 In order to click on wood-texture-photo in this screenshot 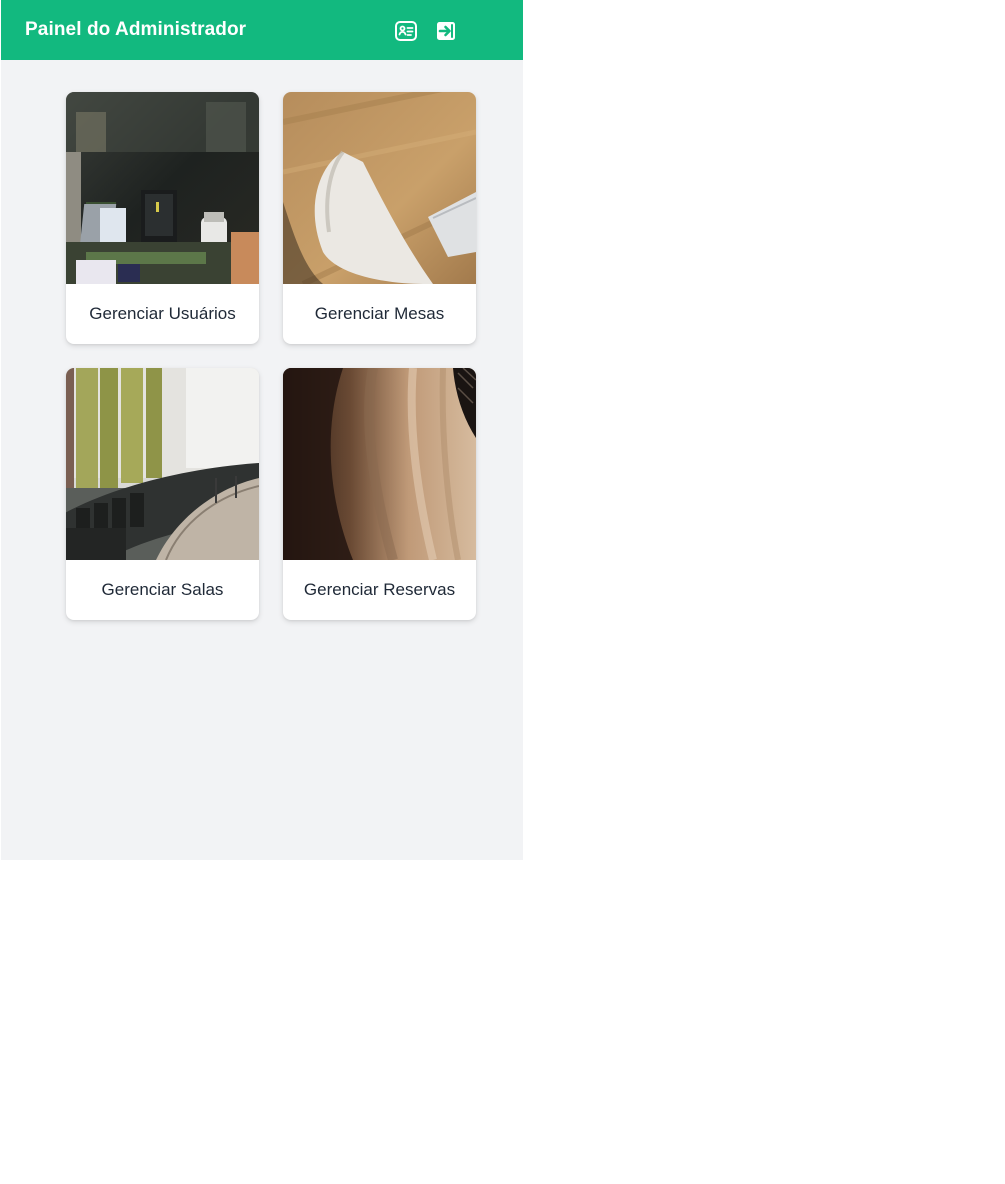, I will do `click(379, 464)`.